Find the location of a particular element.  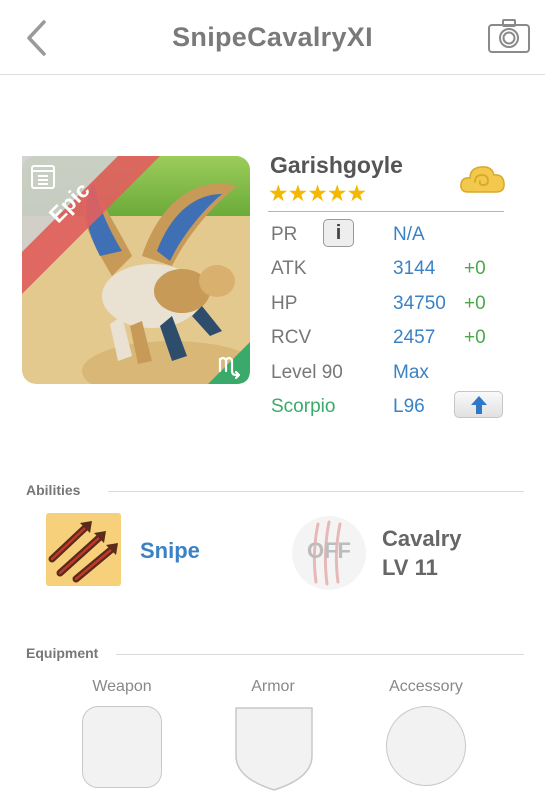

info-button: i is located at coordinates (338, 233).